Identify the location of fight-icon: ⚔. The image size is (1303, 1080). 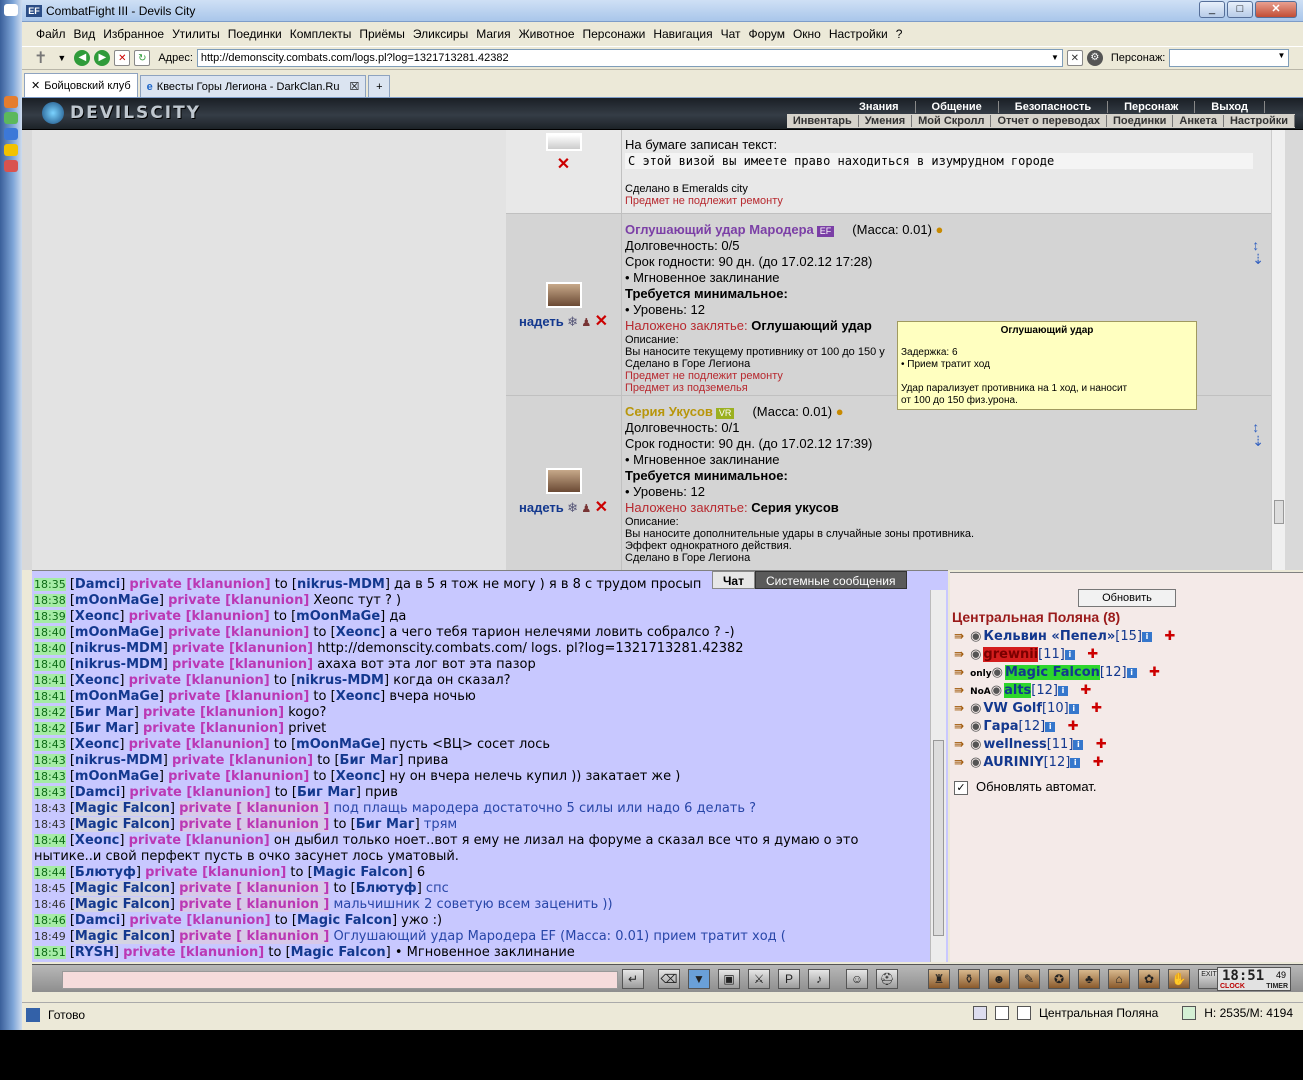
(759, 979).